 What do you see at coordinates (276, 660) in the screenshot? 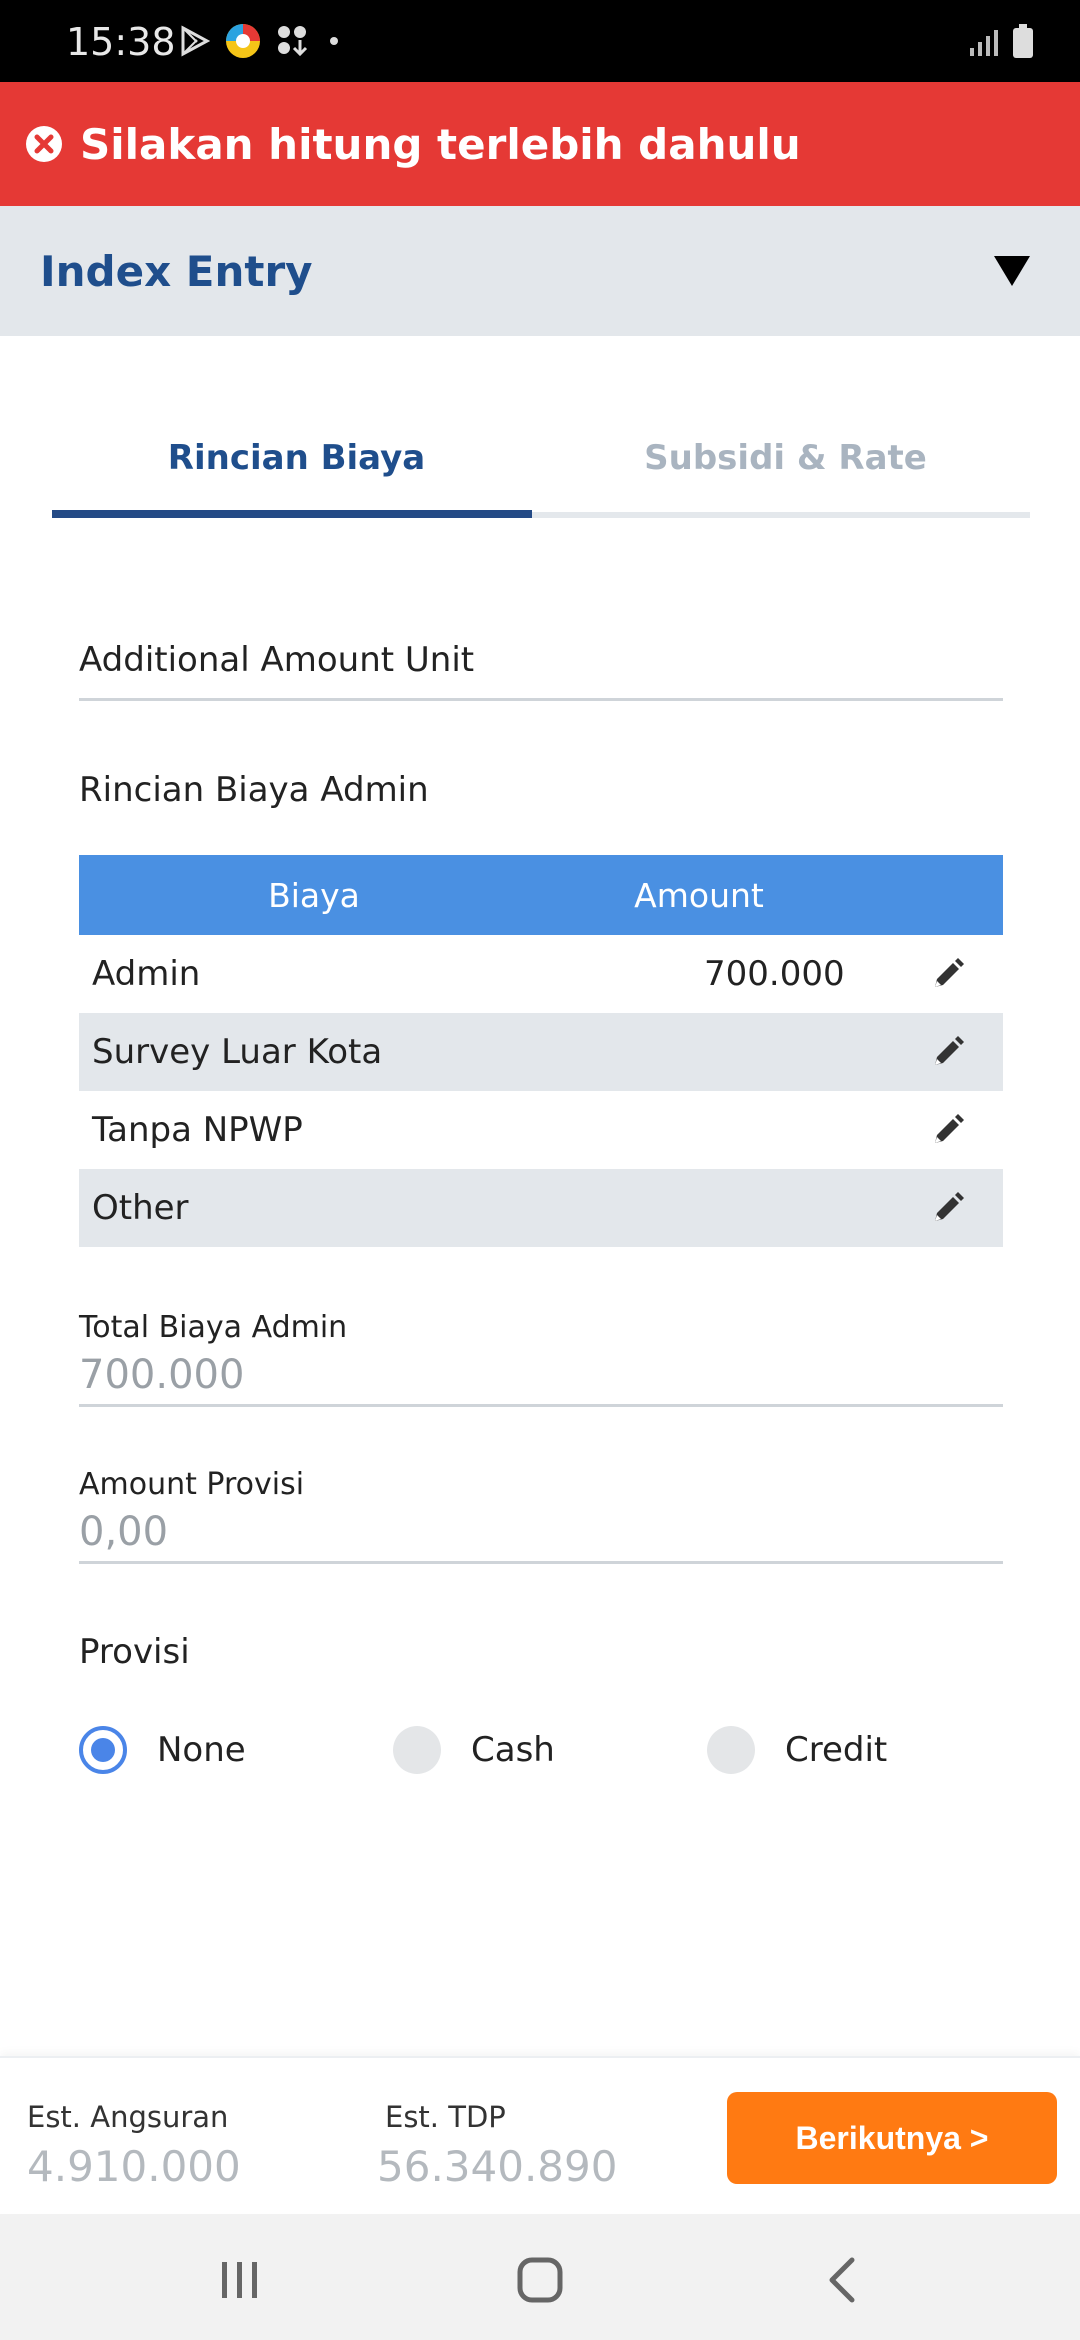
I see `additional-amount-unit-field: Additional Amount Unit` at bounding box center [276, 660].